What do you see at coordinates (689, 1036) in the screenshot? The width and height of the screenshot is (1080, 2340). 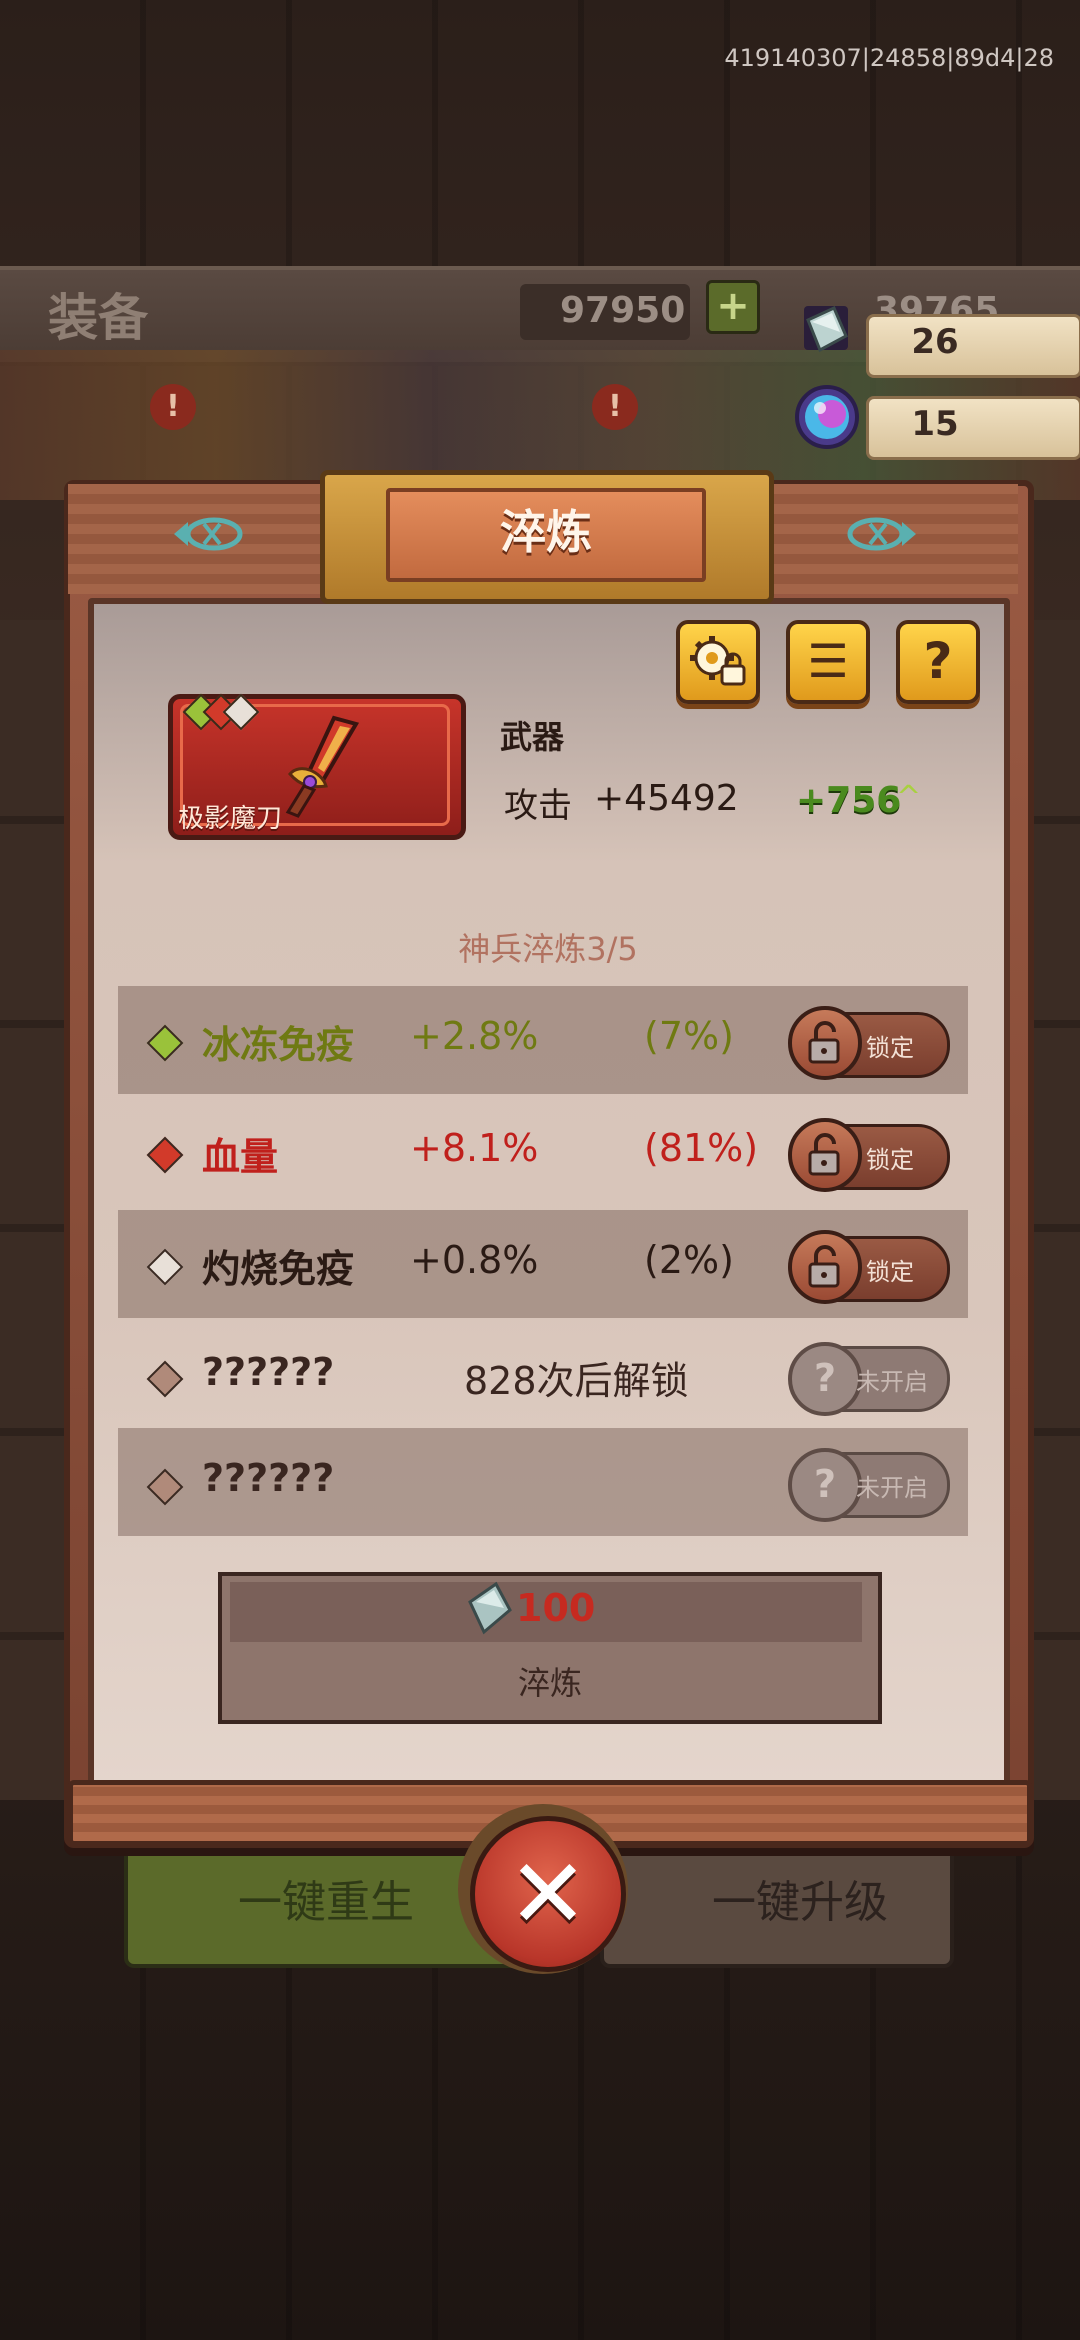 I see `attribute-percent: (7%)` at bounding box center [689, 1036].